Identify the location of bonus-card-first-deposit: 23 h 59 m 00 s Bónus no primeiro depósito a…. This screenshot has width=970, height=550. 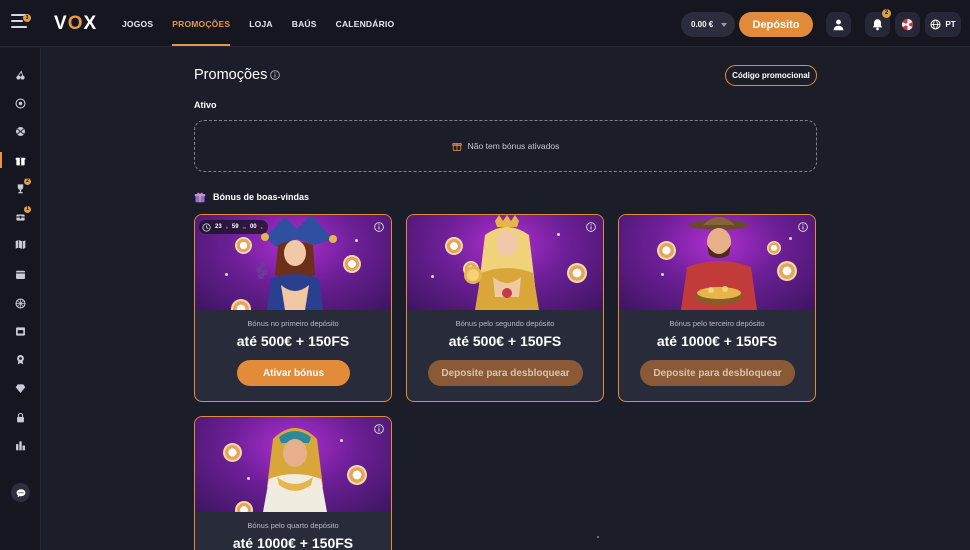
(293, 308).